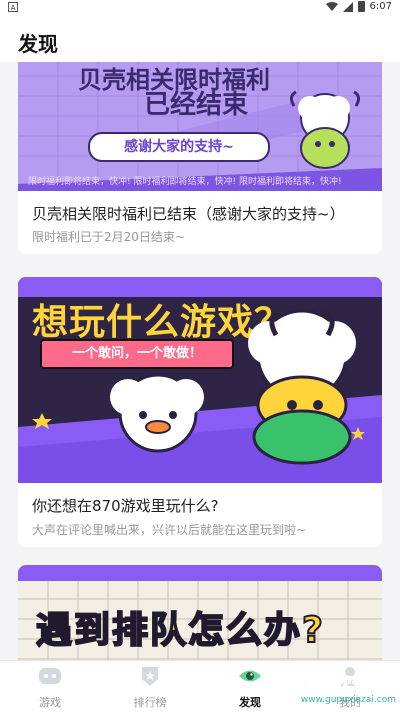 Image resolution: width=400 pixels, height=712 pixels. What do you see at coordinates (50, 687) in the screenshot?
I see `tab-games: 游戏` at bounding box center [50, 687].